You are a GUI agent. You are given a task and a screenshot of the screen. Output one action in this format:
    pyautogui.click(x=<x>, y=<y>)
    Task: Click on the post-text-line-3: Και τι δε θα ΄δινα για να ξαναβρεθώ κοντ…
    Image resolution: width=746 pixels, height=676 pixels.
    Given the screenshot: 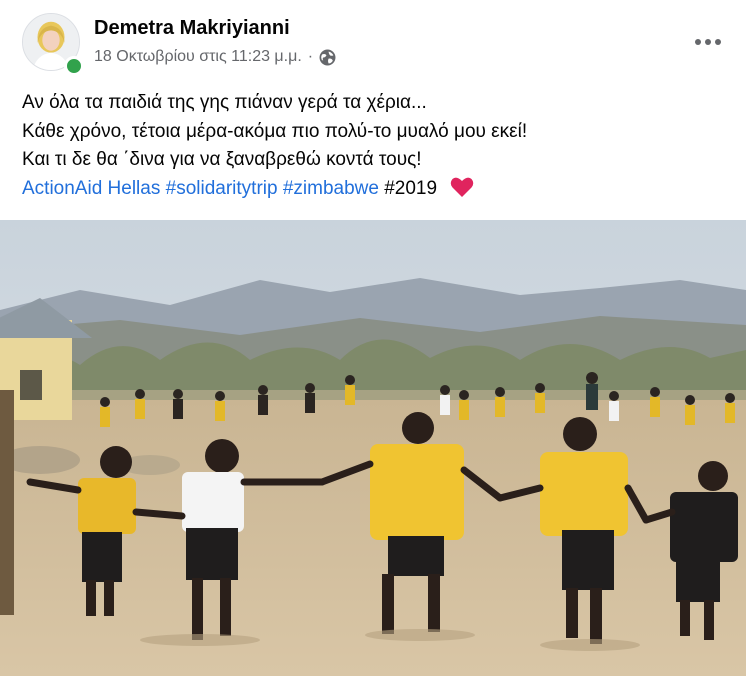 What is the action you would take?
    pyautogui.click(x=222, y=159)
    